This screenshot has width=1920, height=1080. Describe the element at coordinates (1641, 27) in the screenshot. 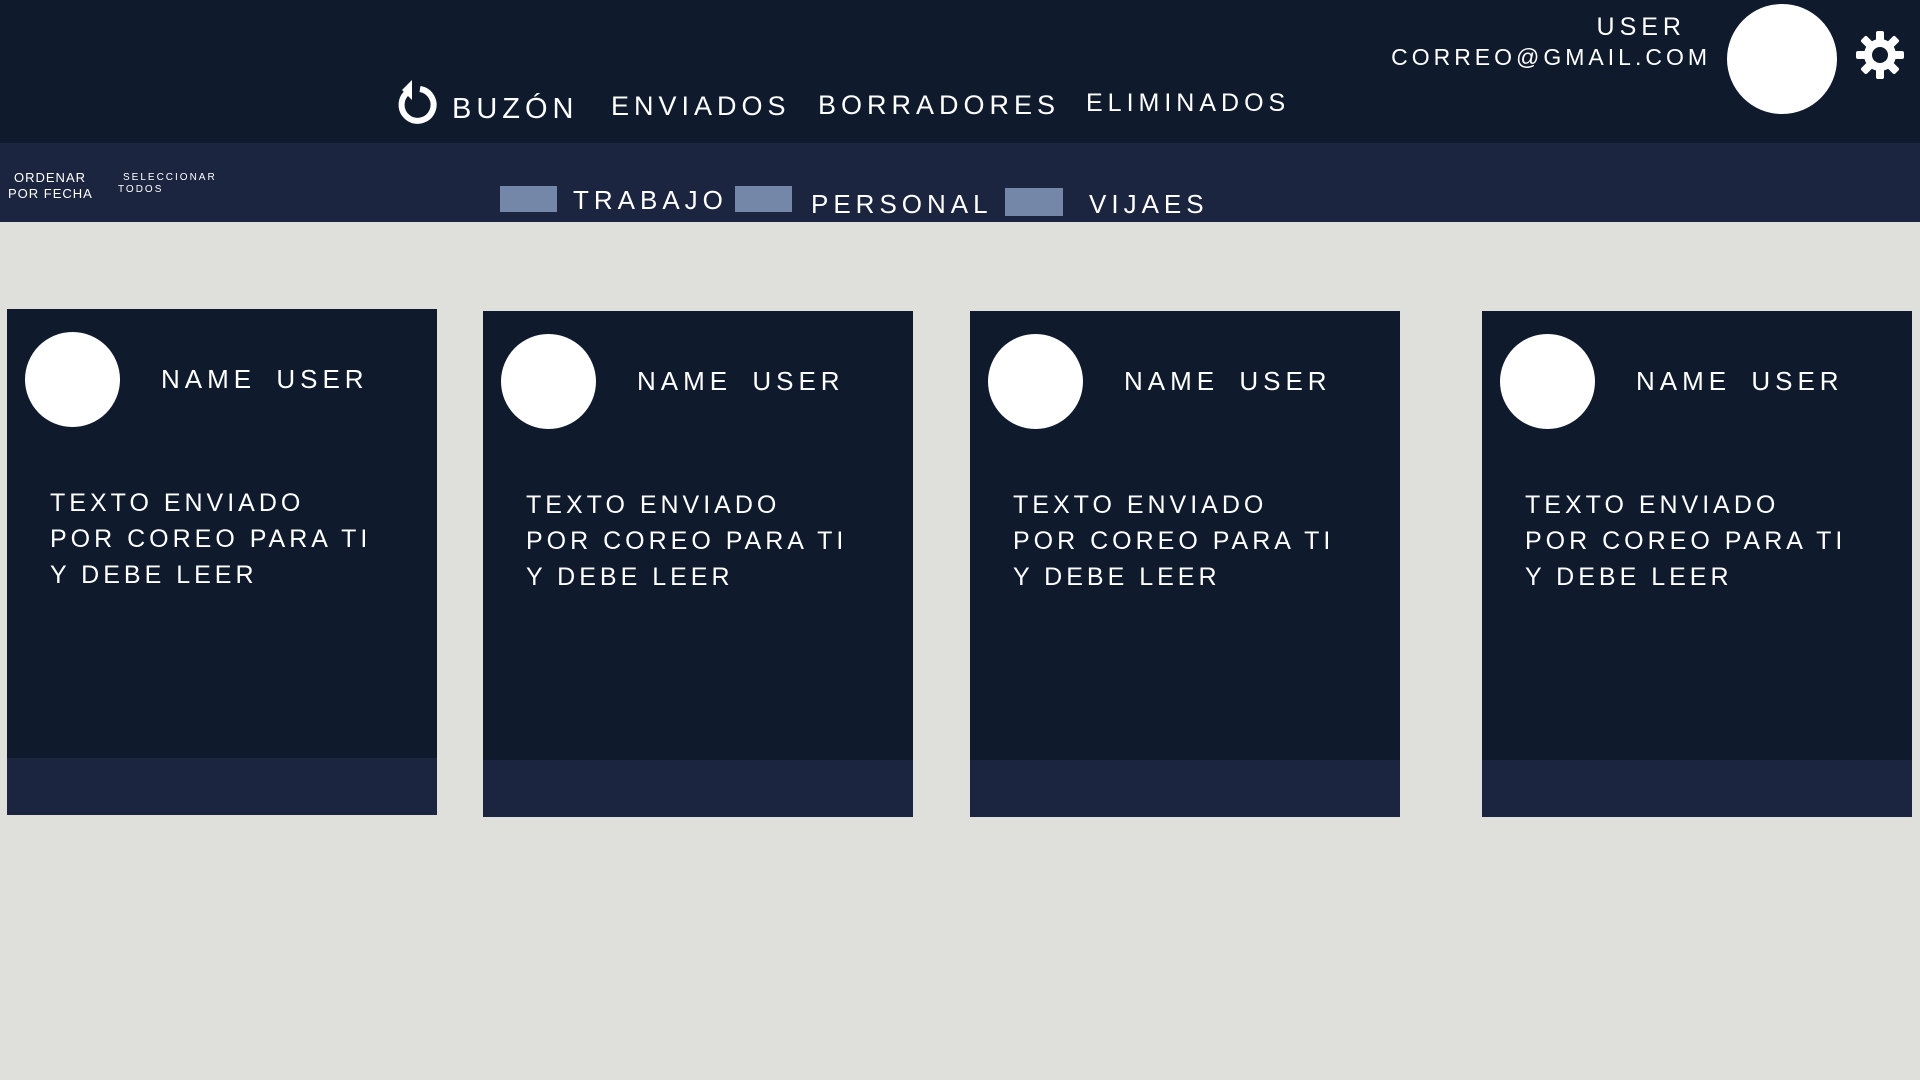

I see `user-name: USER` at that location.